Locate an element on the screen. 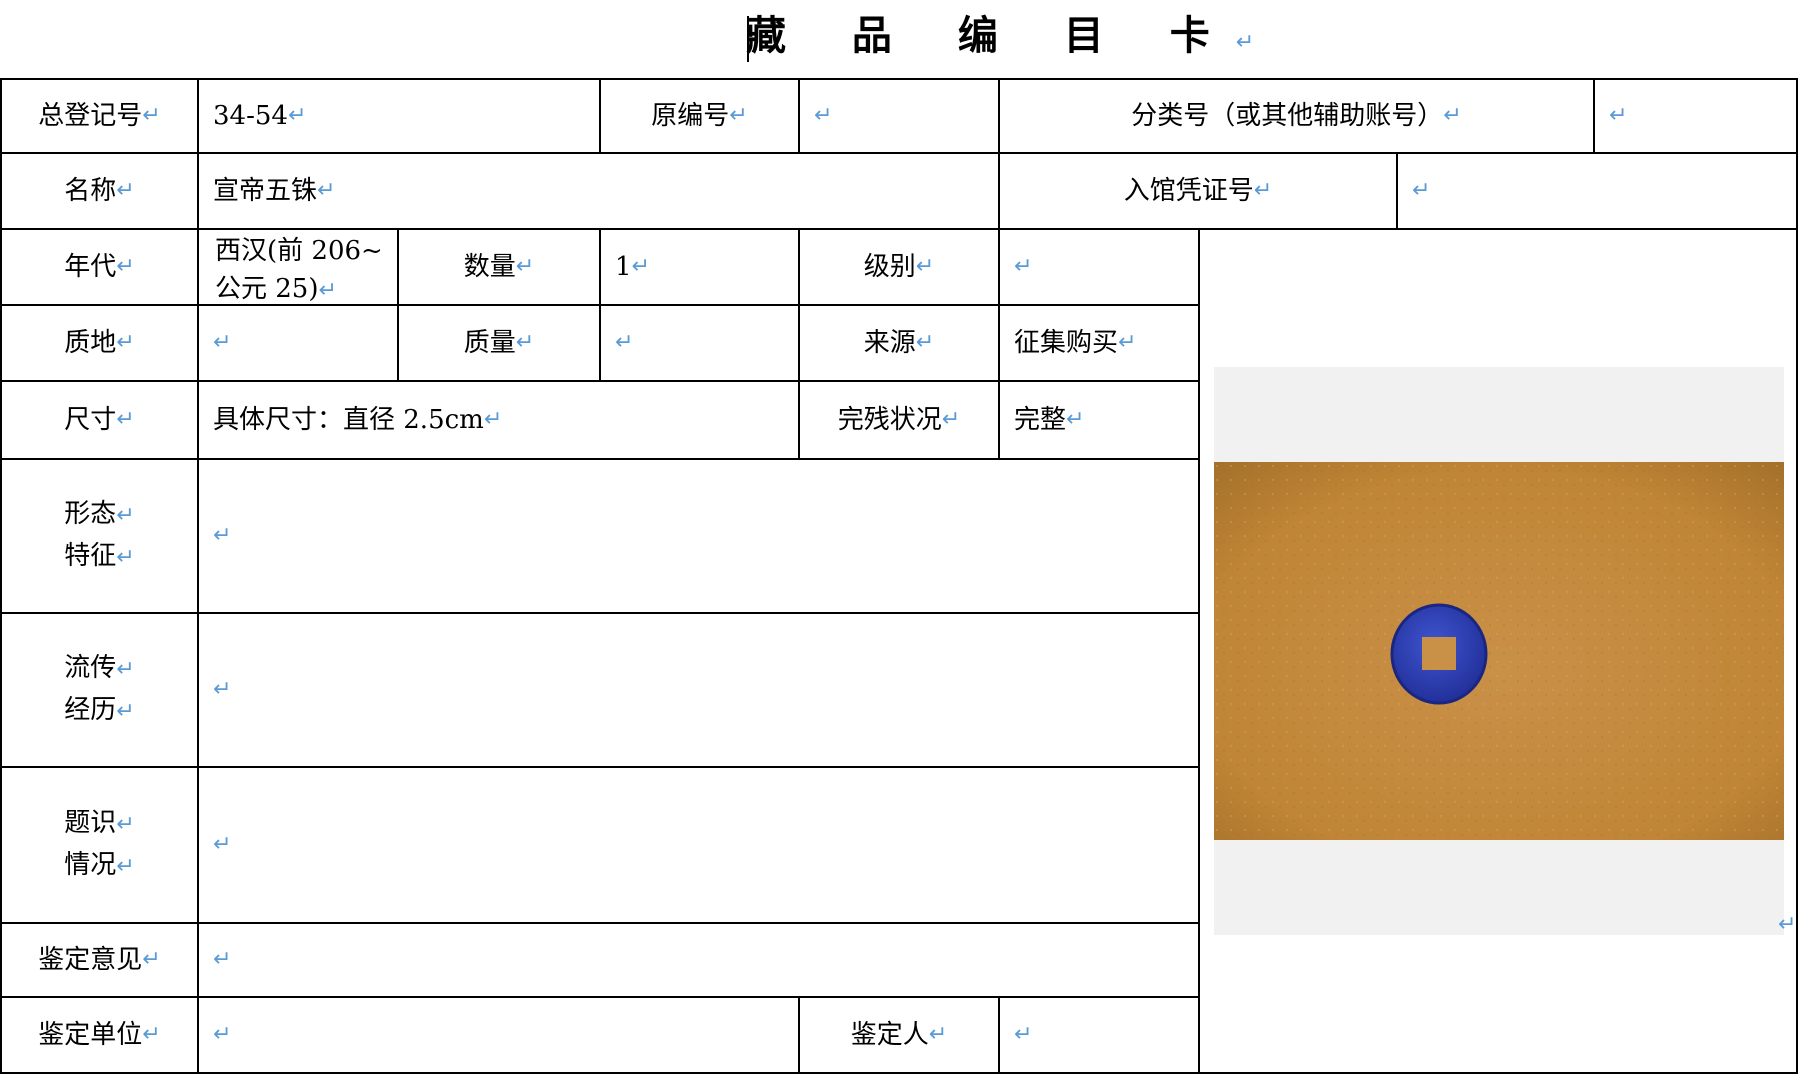 This screenshot has height=1074, width=1798. appraiser-label: 鉴定人 ↵ is located at coordinates (899, 1035).